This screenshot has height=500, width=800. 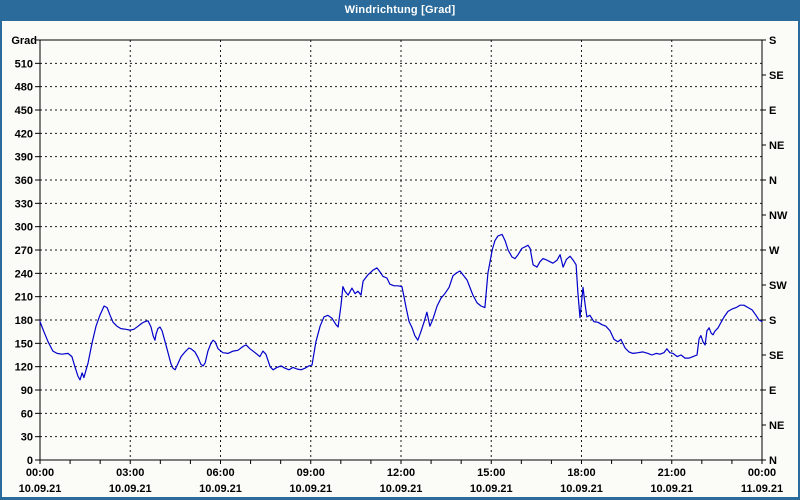 What do you see at coordinates (24, 321) in the screenshot?
I see `y-left-tick-label: 180` at bounding box center [24, 321].